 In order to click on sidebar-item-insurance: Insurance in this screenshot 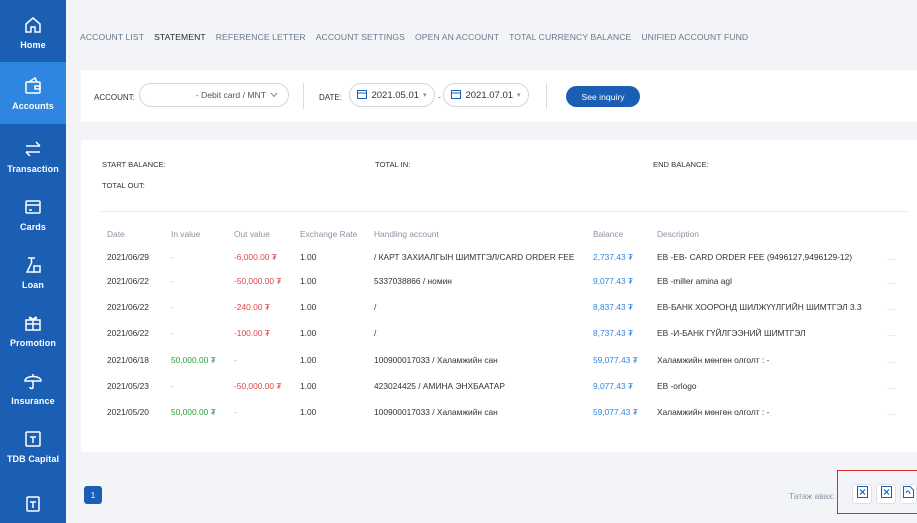, I will do `click(33, 388)`.